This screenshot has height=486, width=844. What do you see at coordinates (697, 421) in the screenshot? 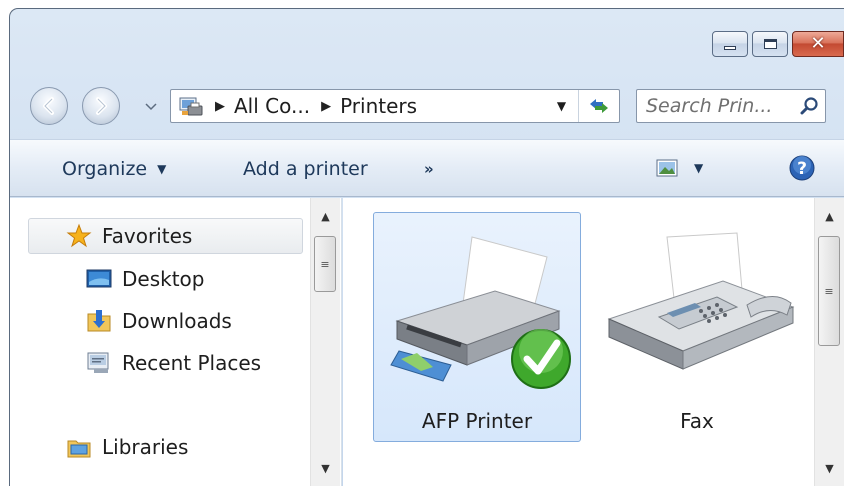
I see `device-label: Fax` at bounding box center [697, 421].